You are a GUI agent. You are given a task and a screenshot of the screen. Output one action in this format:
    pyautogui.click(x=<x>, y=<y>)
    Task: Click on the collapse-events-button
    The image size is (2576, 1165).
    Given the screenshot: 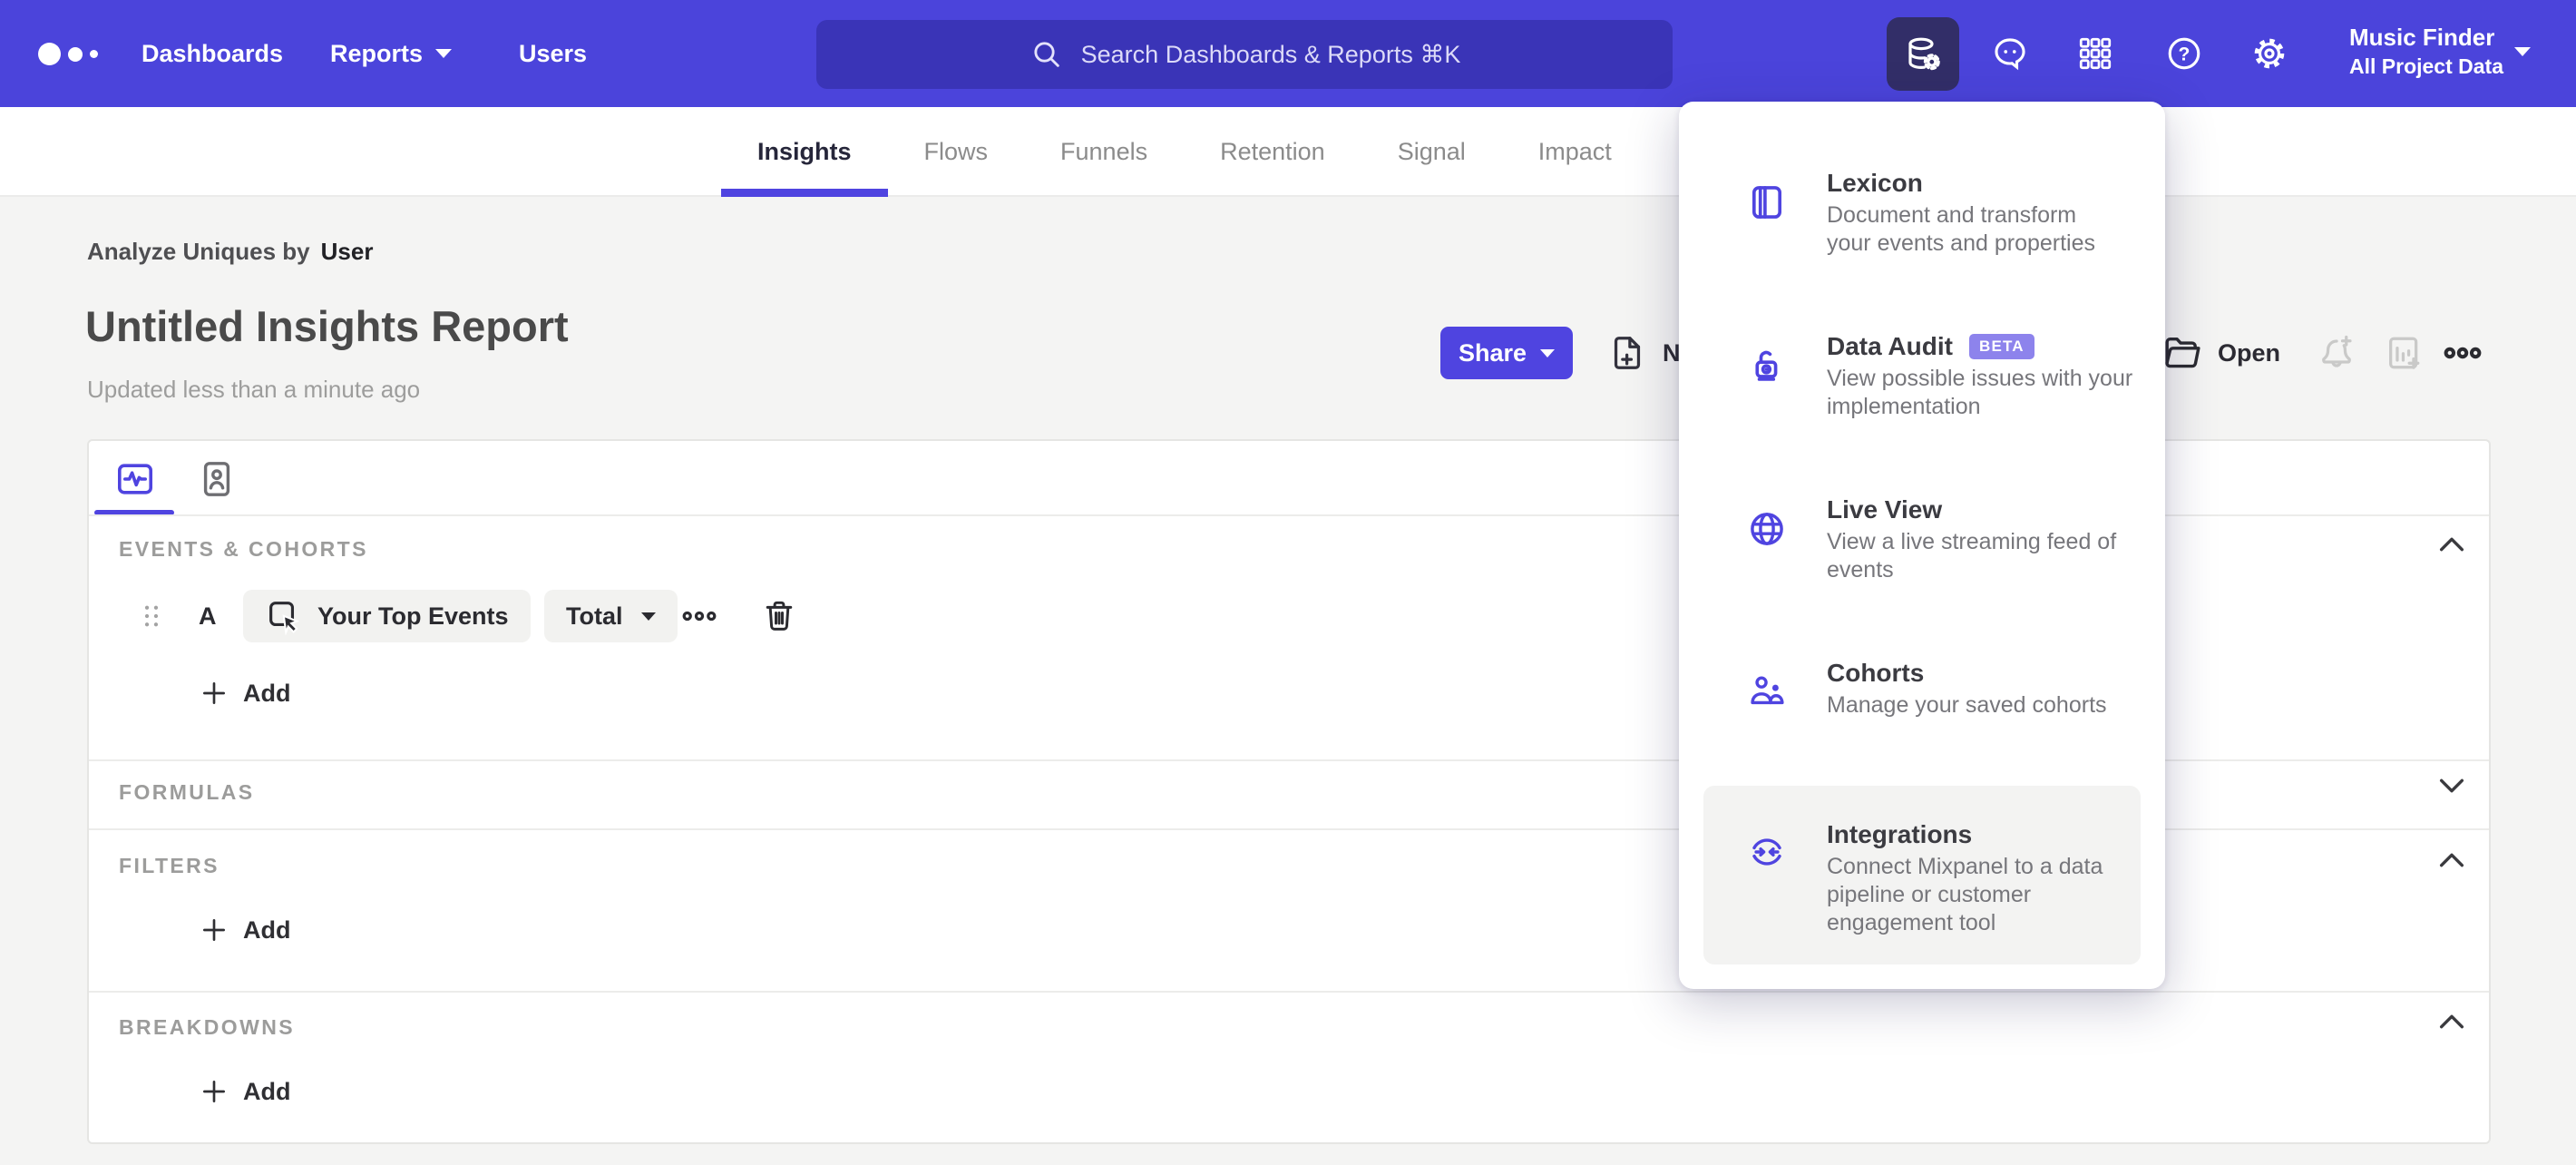 What is the action you would take?
    pyautogui.click(x=2451, y=544)
    